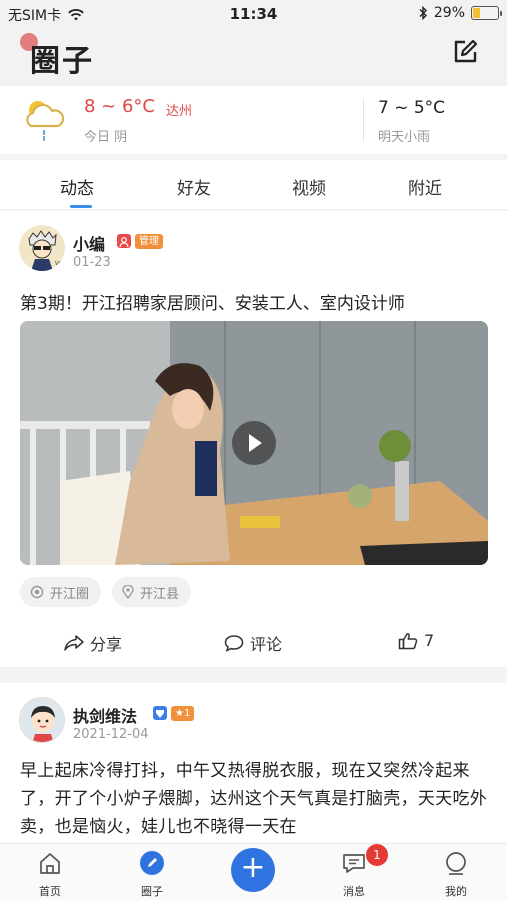 The height and width of the screenshot is (900, 507). Describe the element at coordinates (92, 262) in the screenshot. I see `post-date: 01-23` at that location.